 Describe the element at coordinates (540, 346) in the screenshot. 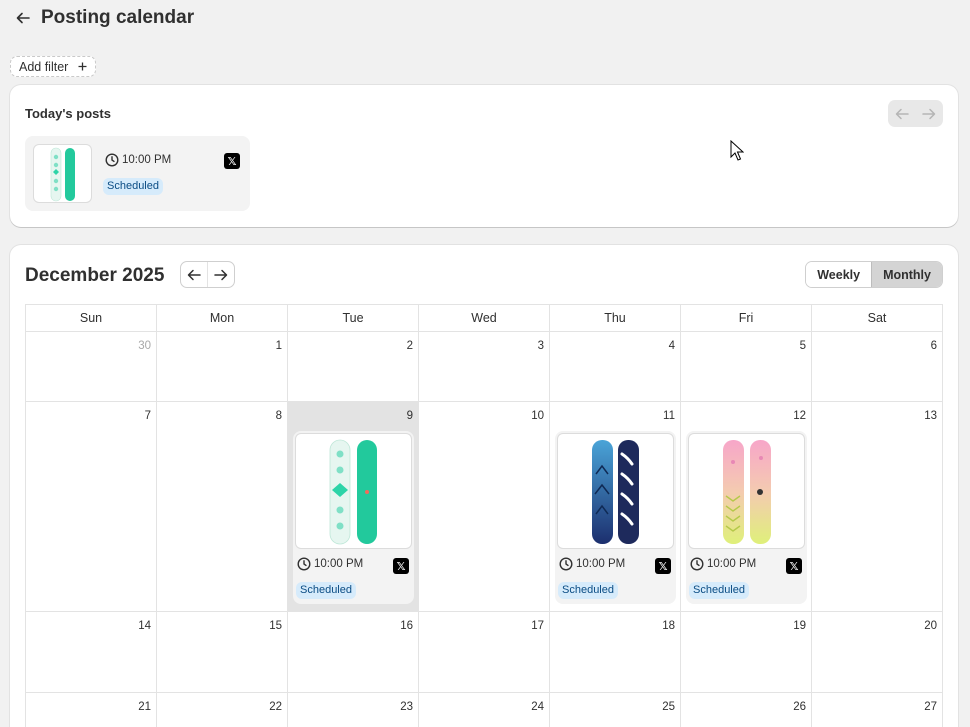

I see `day-number: 3` at that location.